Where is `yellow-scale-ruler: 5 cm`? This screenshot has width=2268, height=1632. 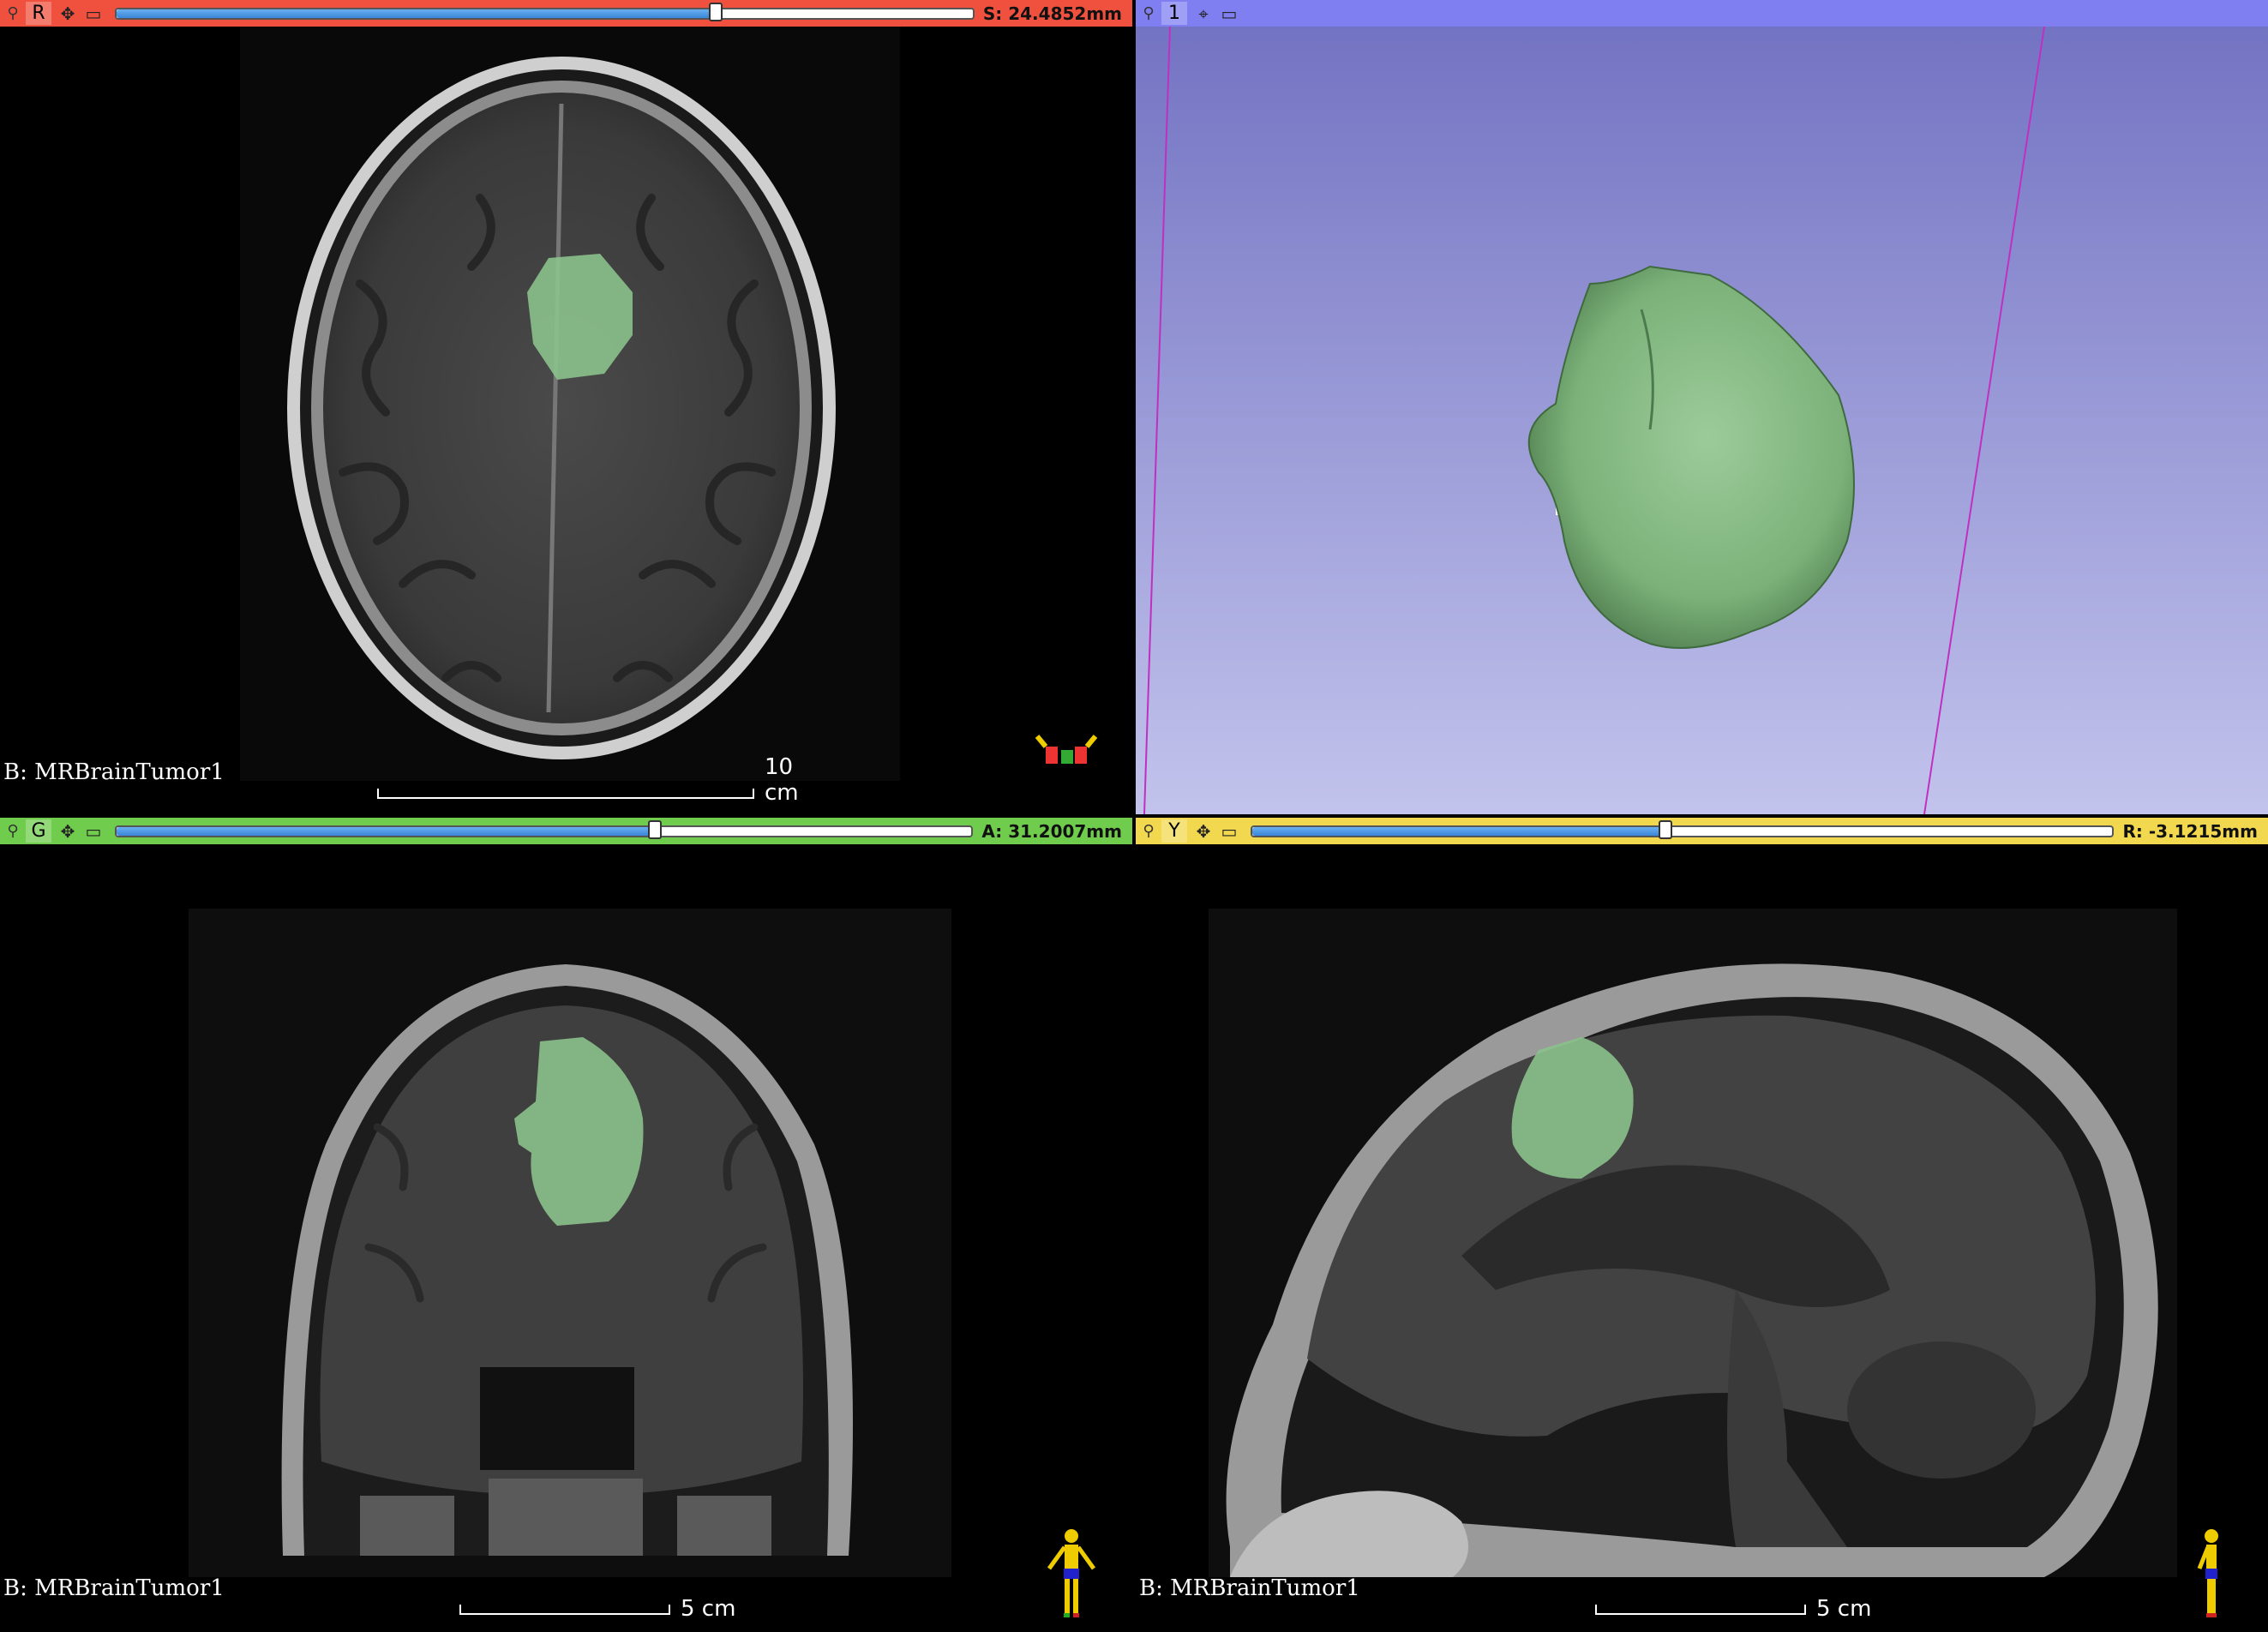
yellow-scale-ruler: 5 cm is located at coordinates (1736, 1604).